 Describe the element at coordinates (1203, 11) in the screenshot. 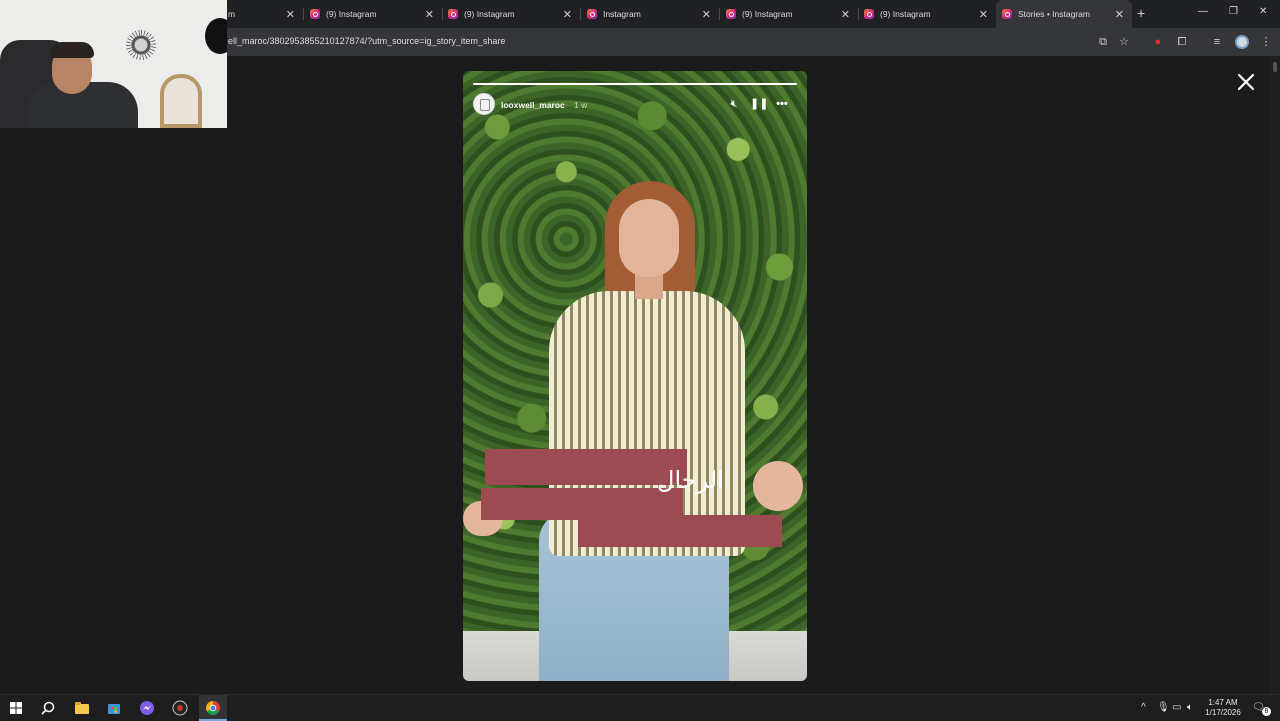

I see `minimize-icon: —` at that location.